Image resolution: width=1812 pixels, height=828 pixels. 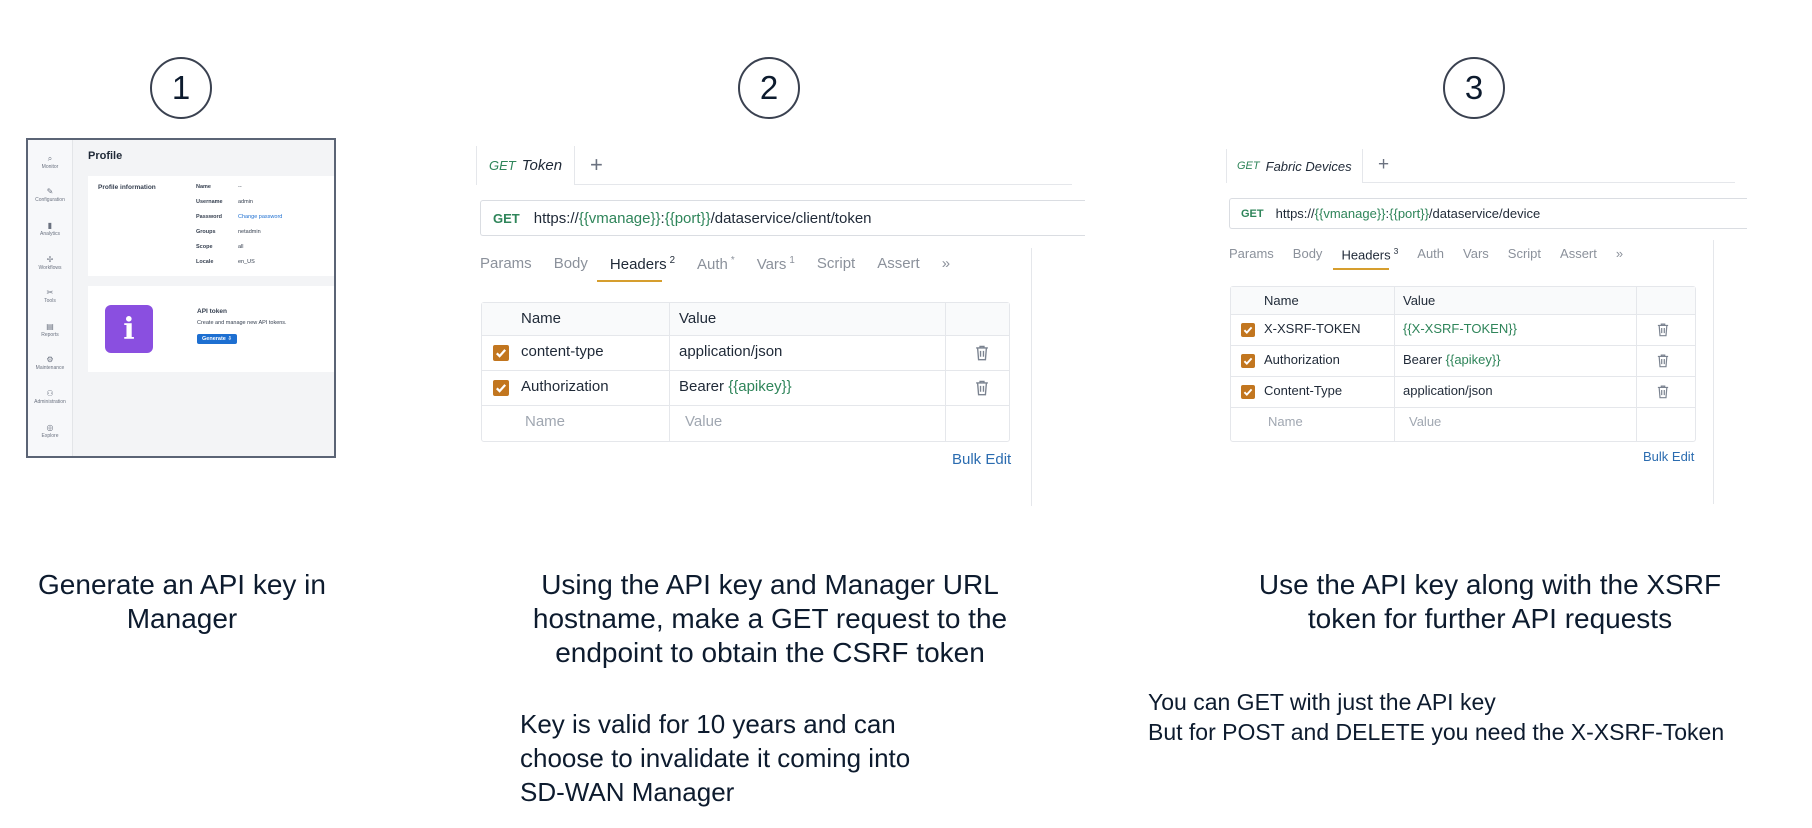 I want to click on profile-info-label: Profile information, so click(x=127, y=187).